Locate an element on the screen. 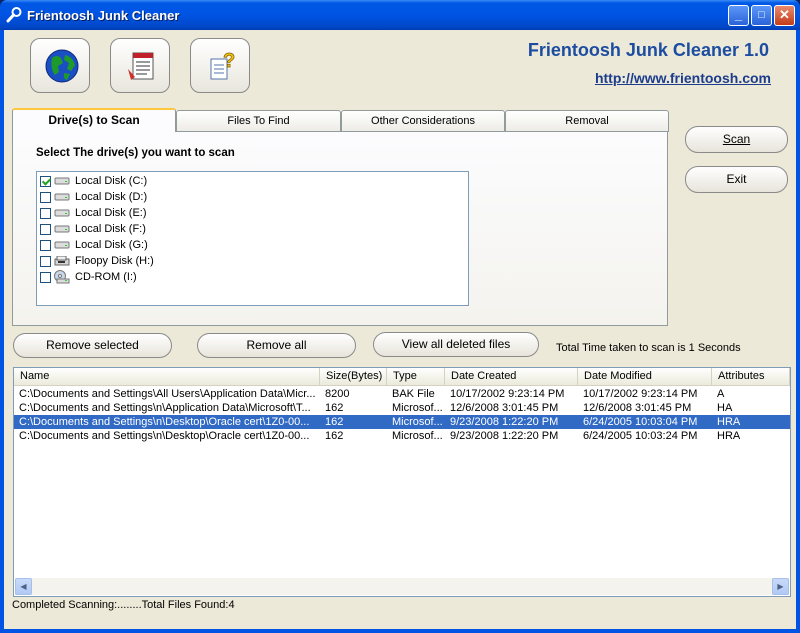  column-header-date-created: Date Created is located at coordinates (511, 376).